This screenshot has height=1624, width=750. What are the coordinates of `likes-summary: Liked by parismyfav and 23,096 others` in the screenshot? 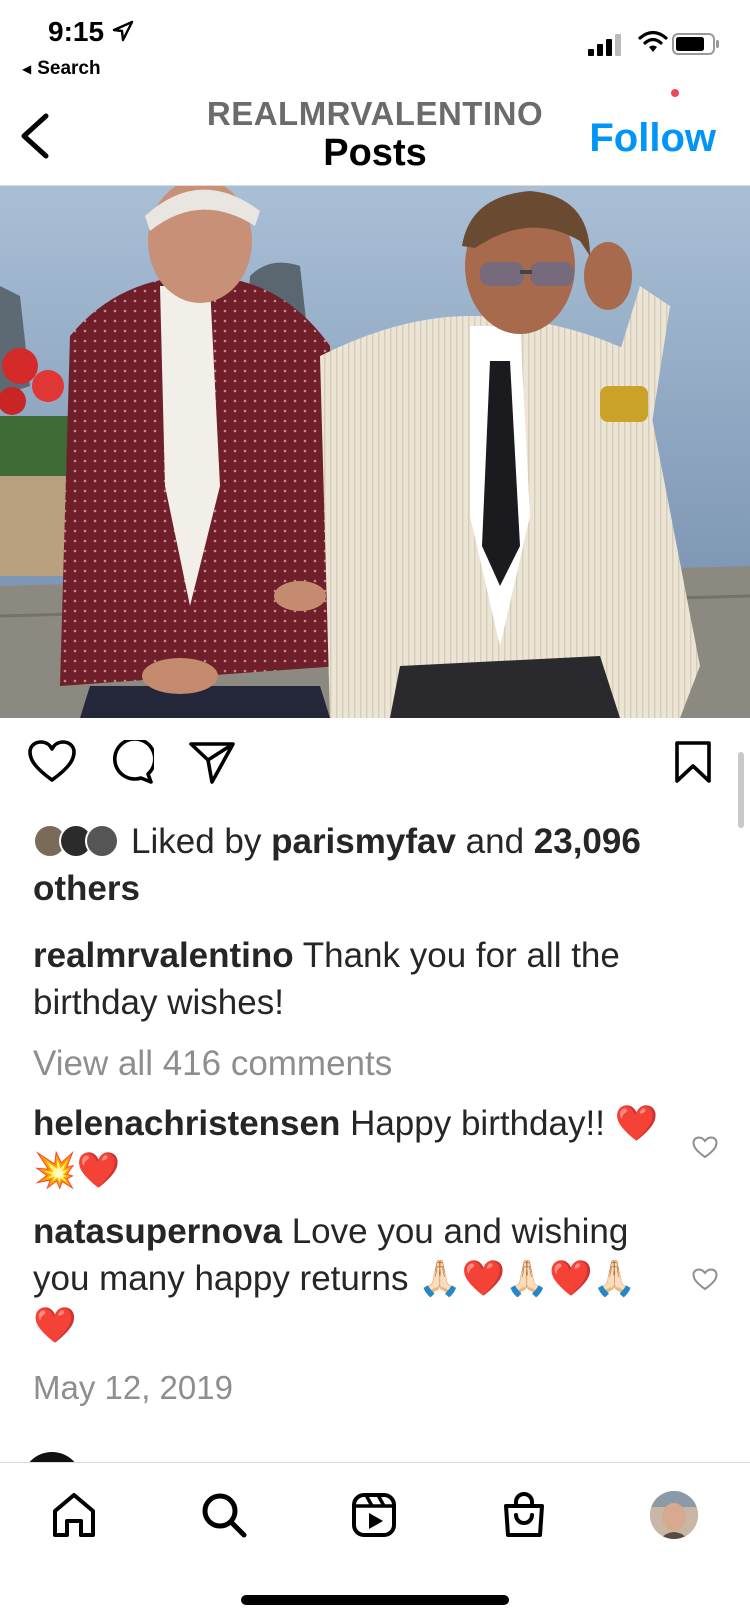 It's located at (378, 865).